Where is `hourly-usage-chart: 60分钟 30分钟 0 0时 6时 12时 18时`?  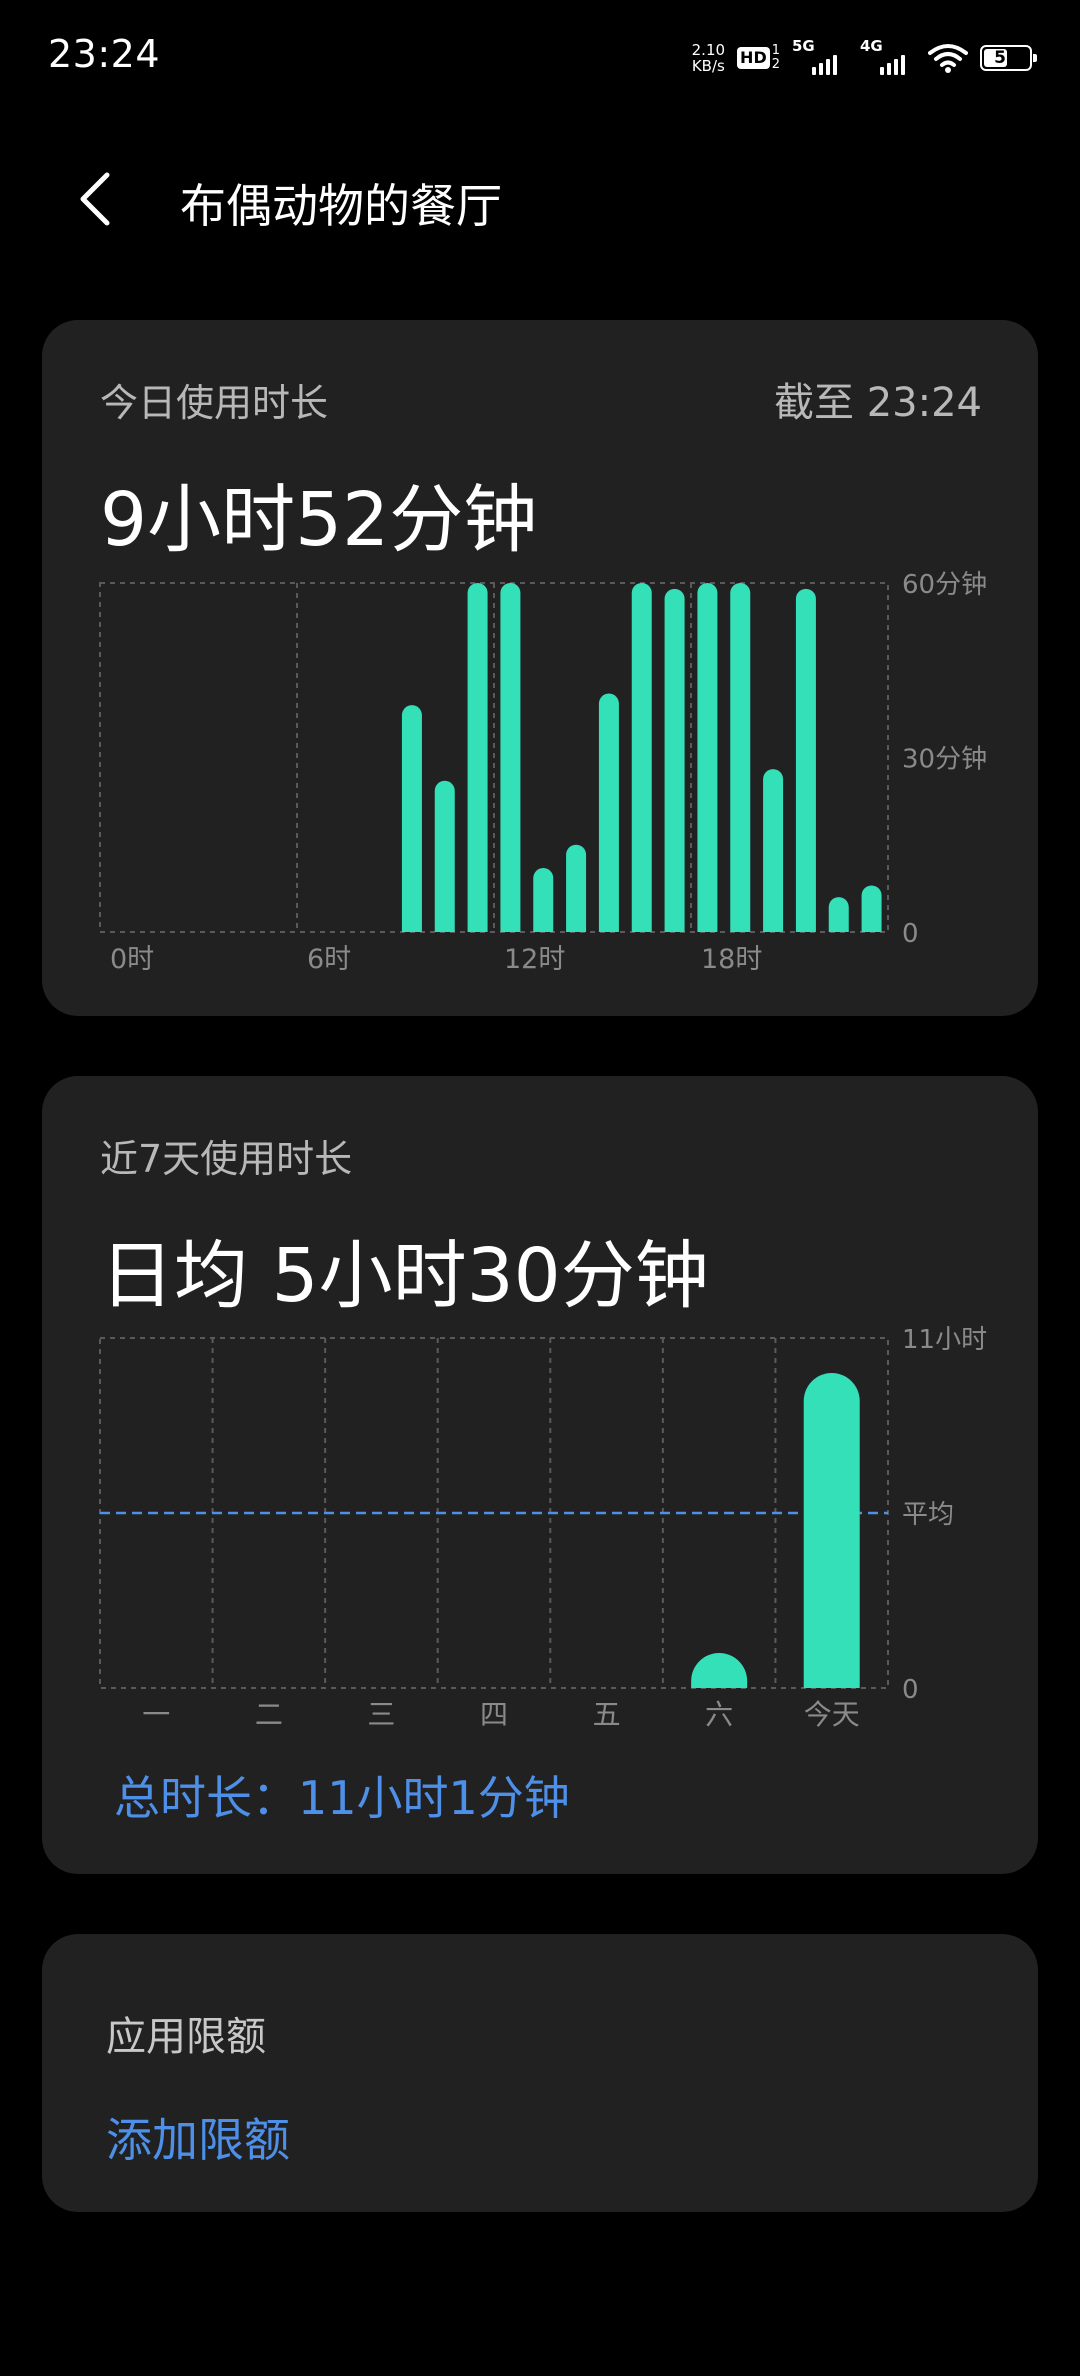
hourly-usage-chart: 60分钟 30分钟 0 0时 6时 12时 18时 is located at coordinates (543, 772).